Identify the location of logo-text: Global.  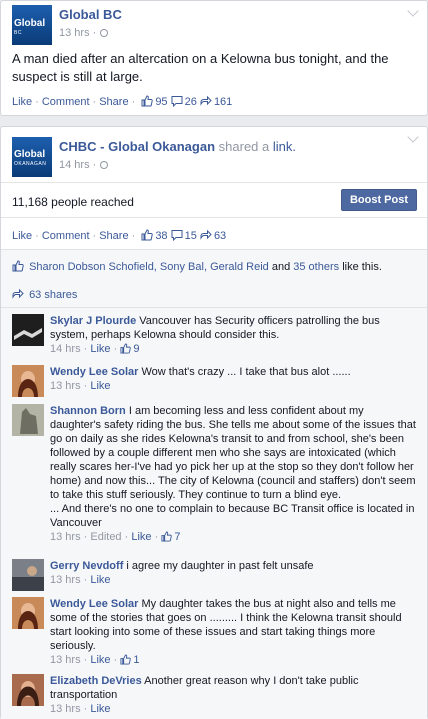
(30, 23).